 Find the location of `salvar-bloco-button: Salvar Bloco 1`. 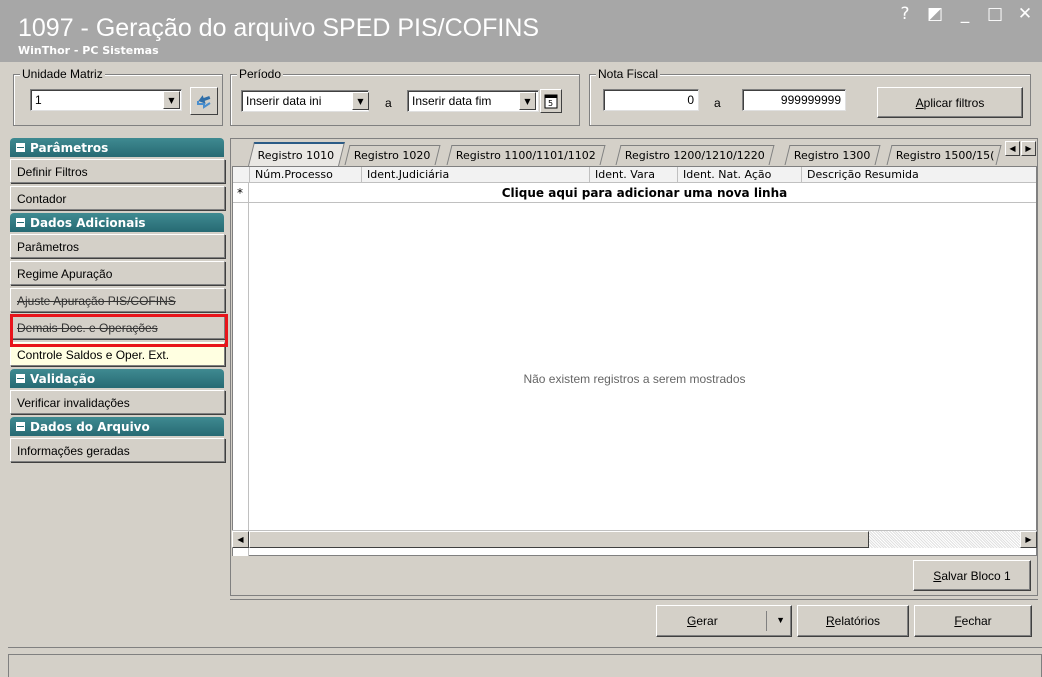

salvar-bloco-button: Salvar Bloco 1 is located at coordinates (972, 575).